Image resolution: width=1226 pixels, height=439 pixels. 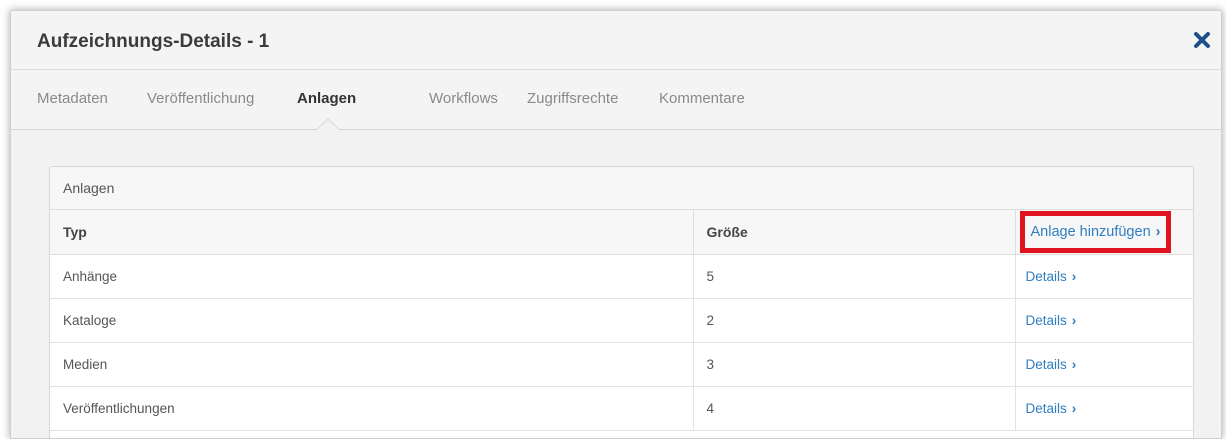 I want to click on row-size: 3, so click(x=854, y=364).